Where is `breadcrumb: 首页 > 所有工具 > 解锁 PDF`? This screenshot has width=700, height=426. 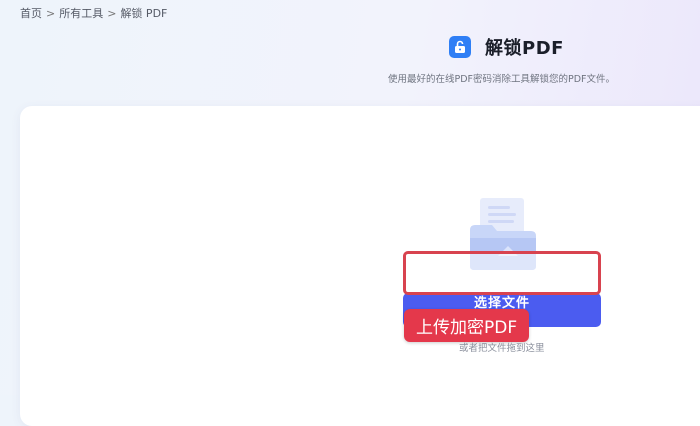 breadcrumb: 首页 > 所有工具 > 解锁 PDF is located at coordinates (93, 13).